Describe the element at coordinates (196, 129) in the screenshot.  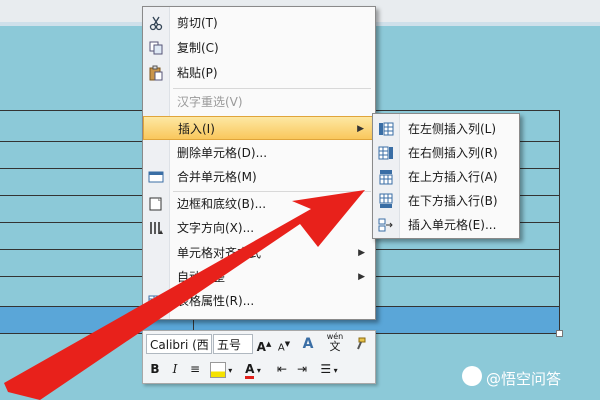
I see `menu-item-label: 插入(I)` at that location.